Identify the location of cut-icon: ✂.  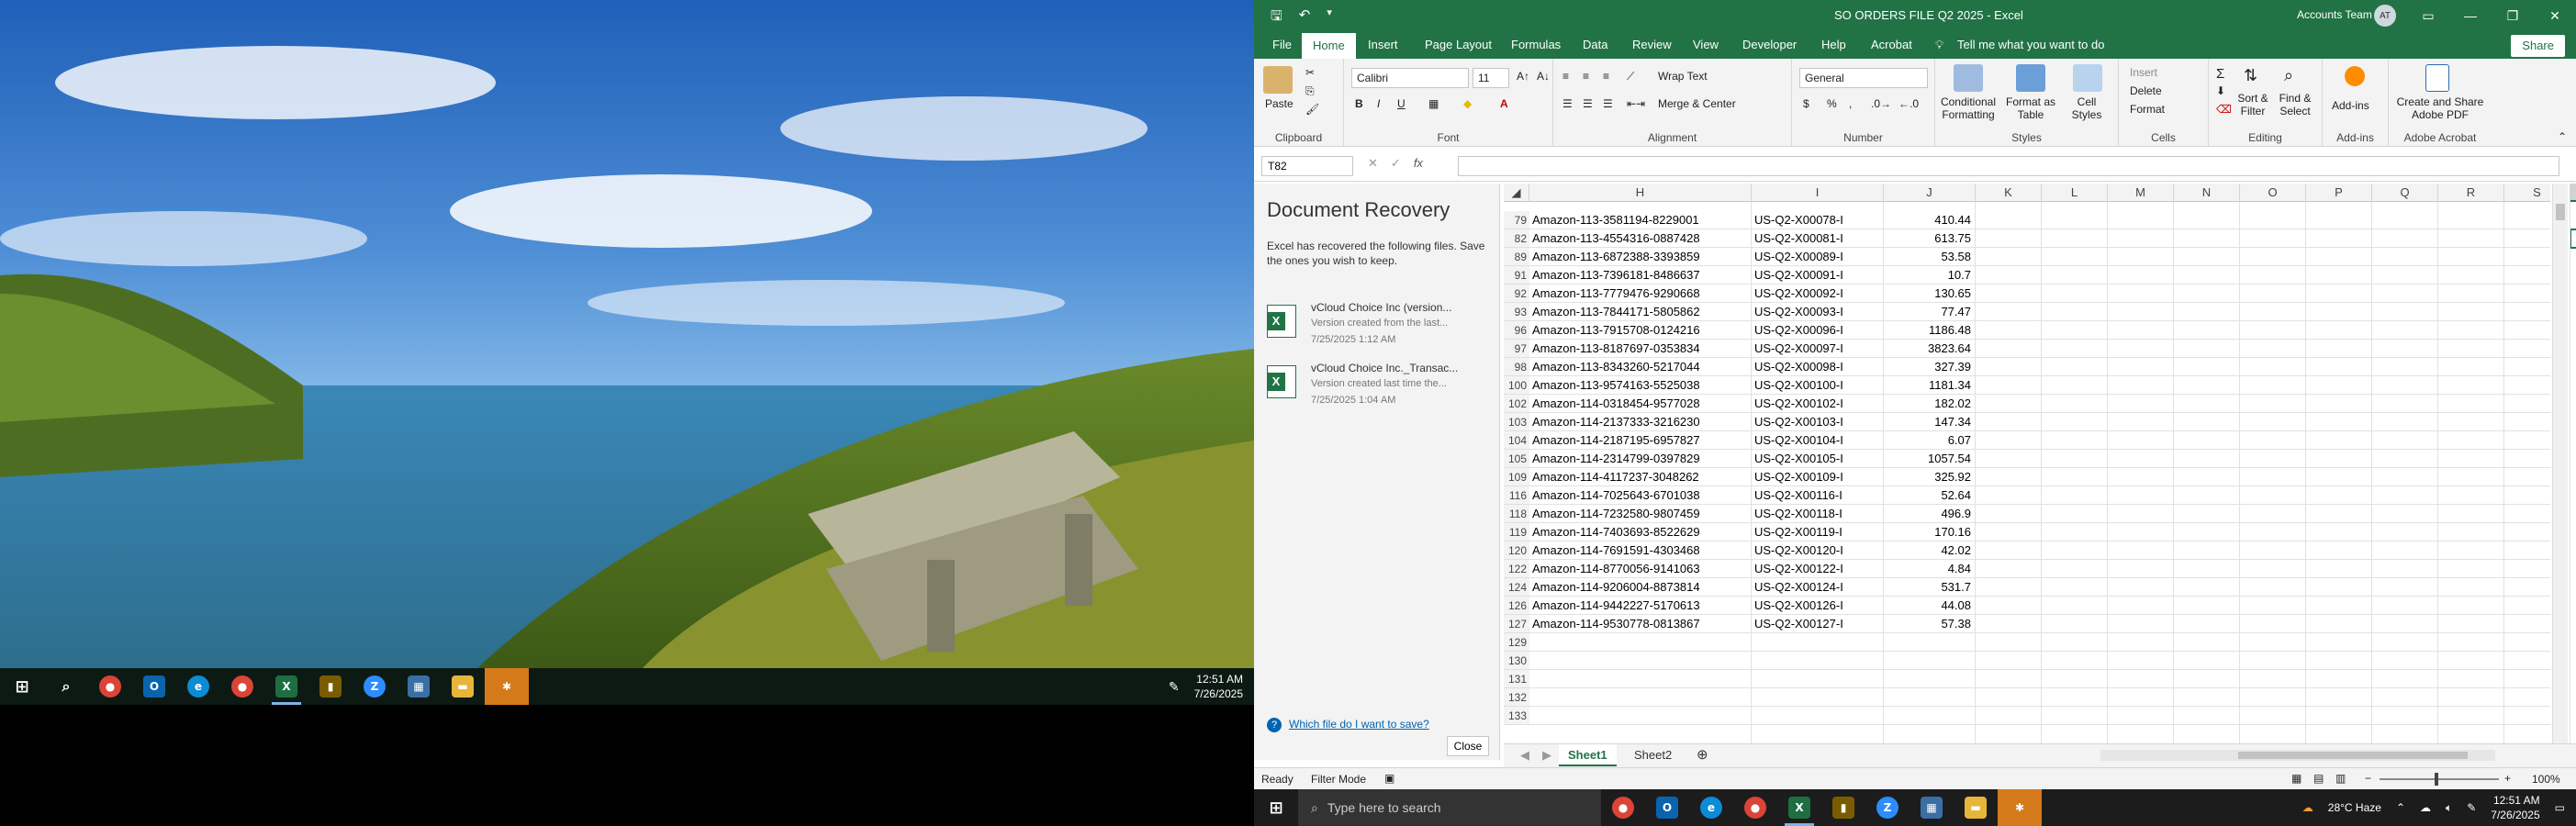
(1310, 72).